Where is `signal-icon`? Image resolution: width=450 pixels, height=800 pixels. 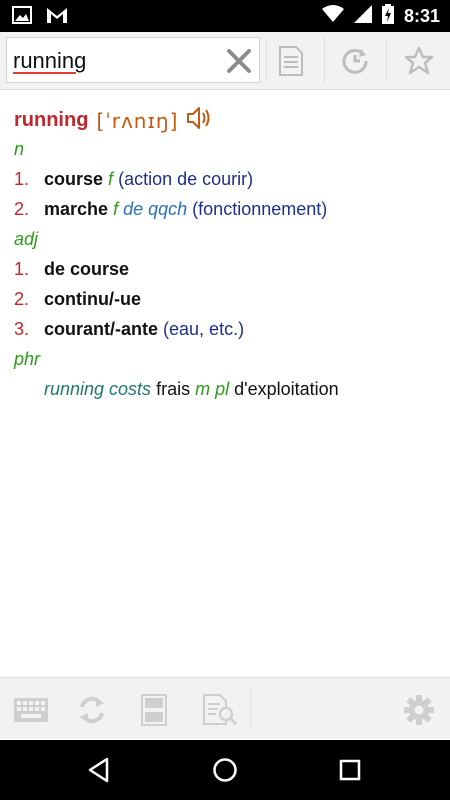 signal-icon is located at coordinates (362, 16).